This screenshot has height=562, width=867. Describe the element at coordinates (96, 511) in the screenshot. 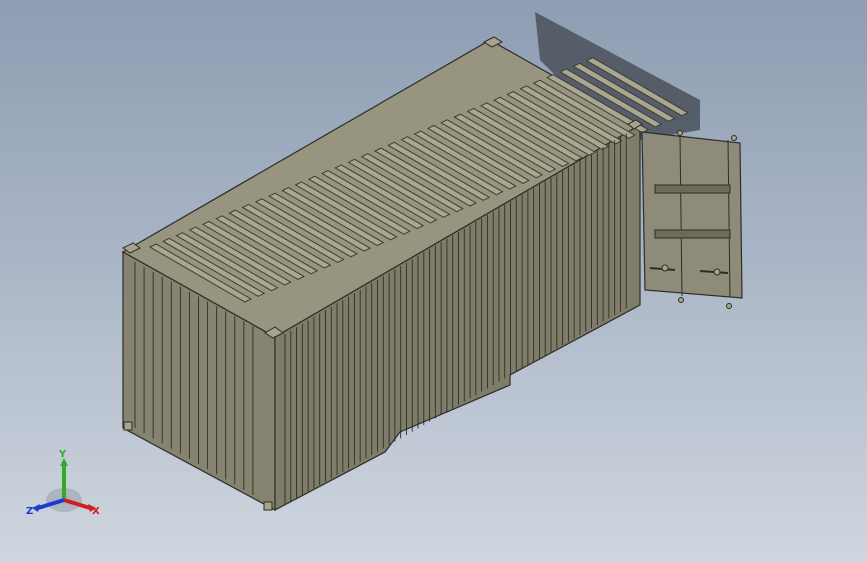

I see `x-axis-label: X` at that location.